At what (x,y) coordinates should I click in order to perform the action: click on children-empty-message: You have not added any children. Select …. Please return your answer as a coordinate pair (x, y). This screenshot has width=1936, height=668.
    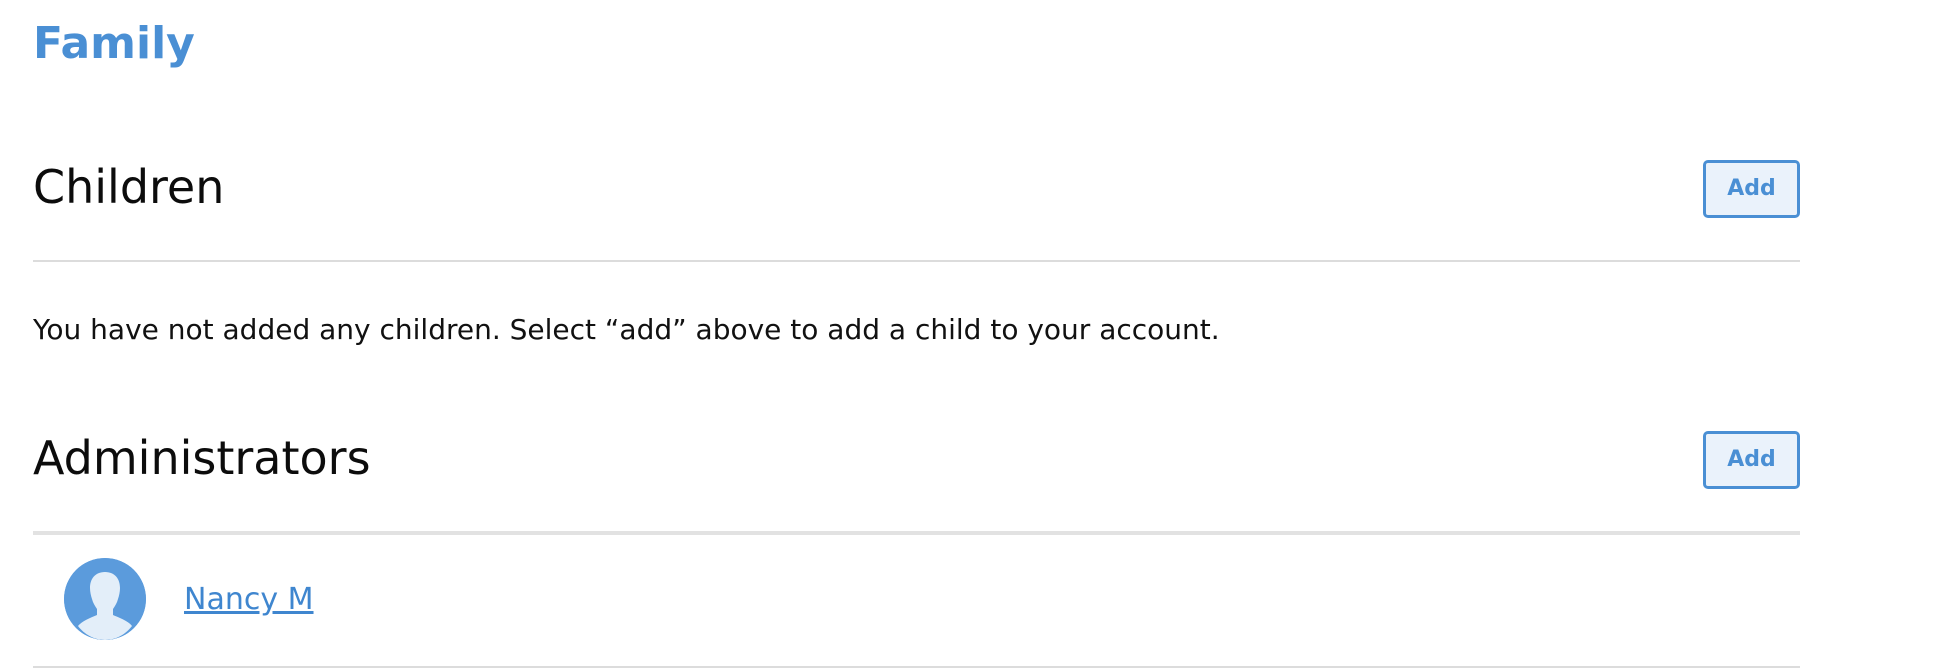
    Looking at the image, I should click on (626, 329).